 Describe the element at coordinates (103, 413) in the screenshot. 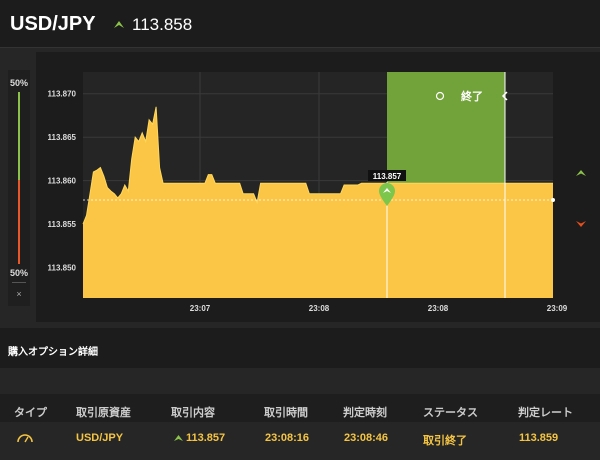

I see `header-asset: 取引原資産` at that location.